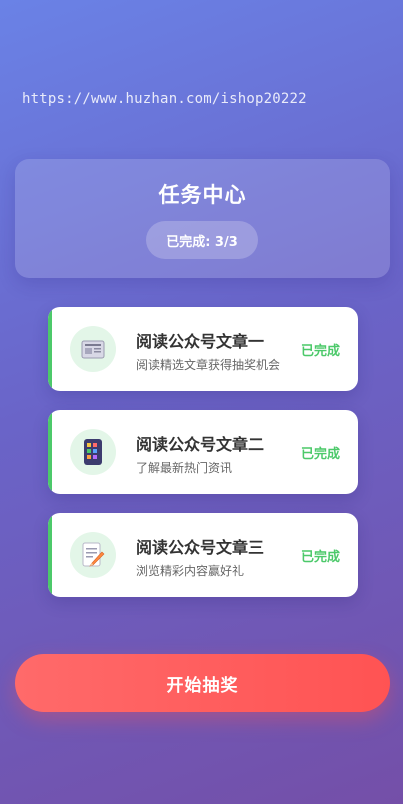 The image size is (403, 804). I want to click on phone-icon, so click(93, 452).